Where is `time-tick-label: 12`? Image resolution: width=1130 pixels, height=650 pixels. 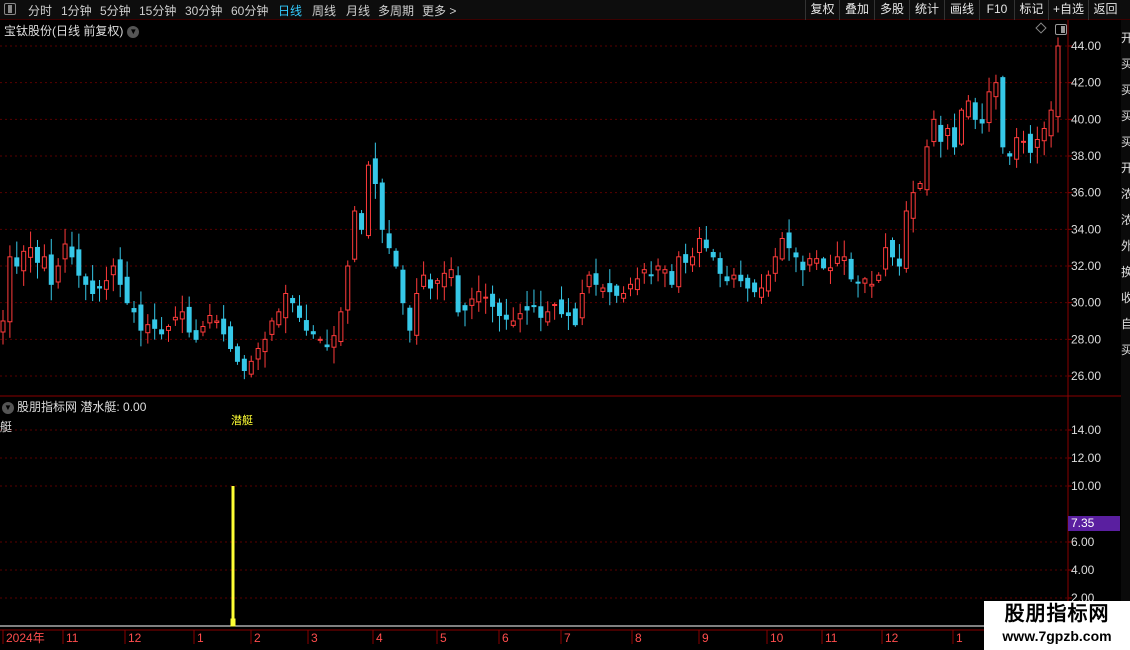 time-tick-label: 12 is located at coordinates (135, 638).